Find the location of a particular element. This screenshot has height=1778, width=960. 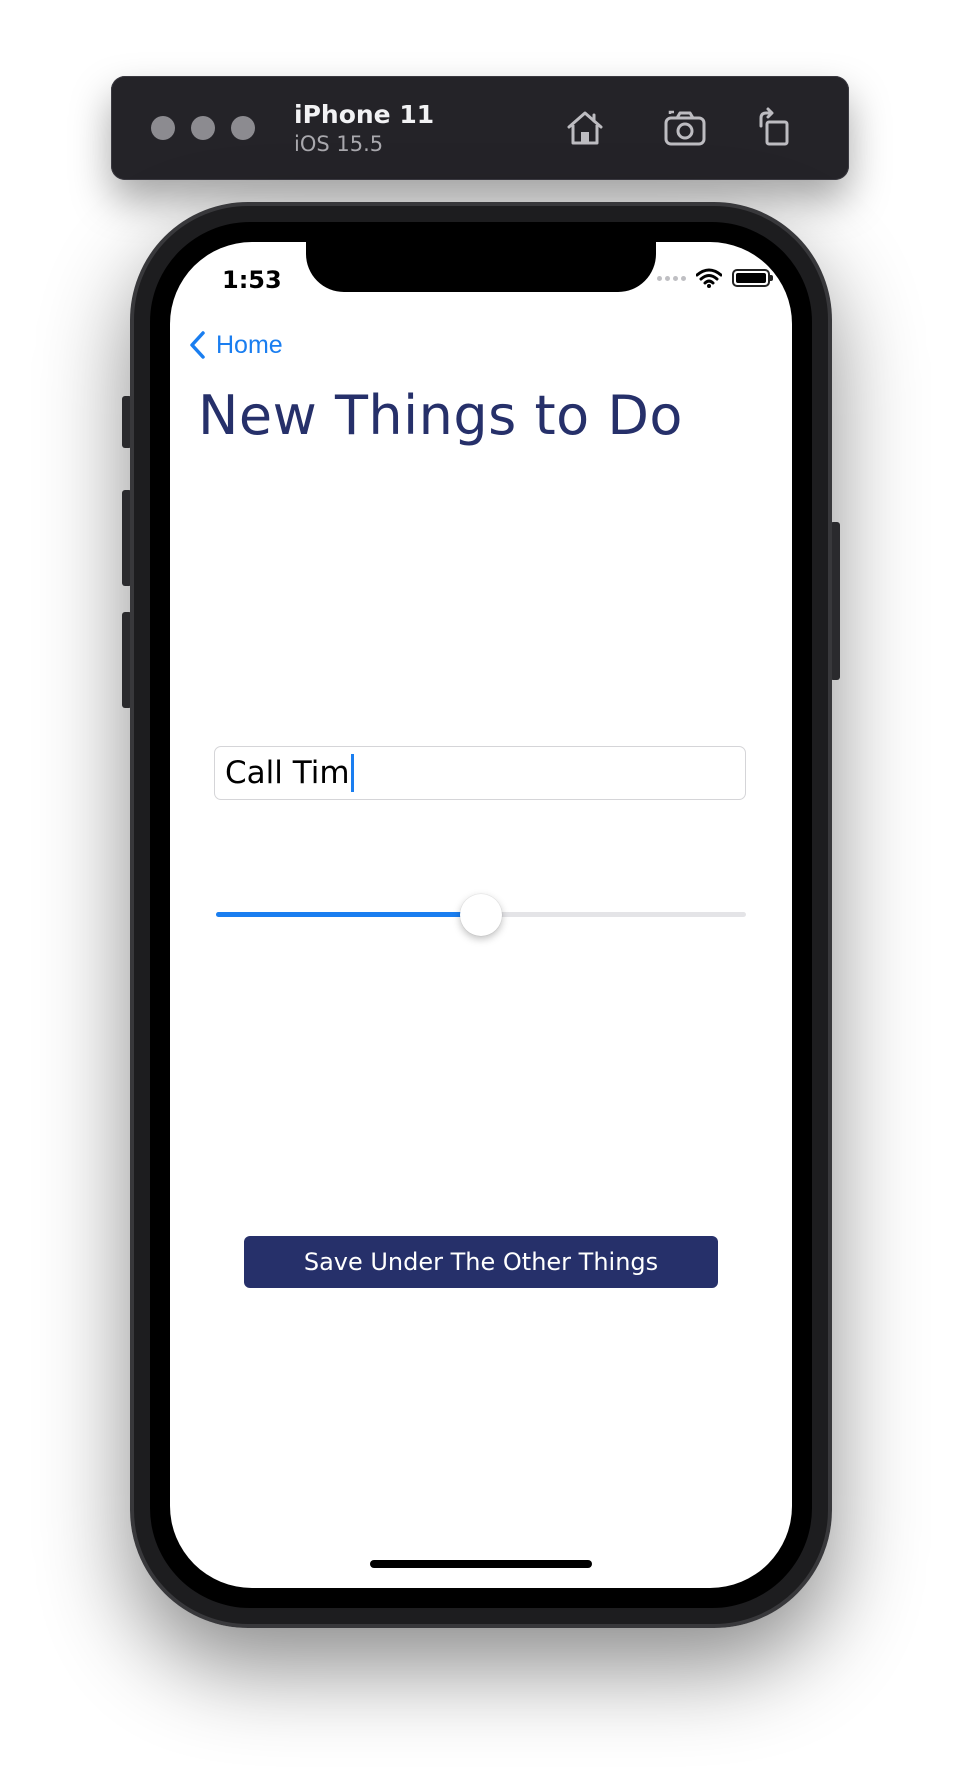

task-input: Call Tim is located at coordinates (480, 773).